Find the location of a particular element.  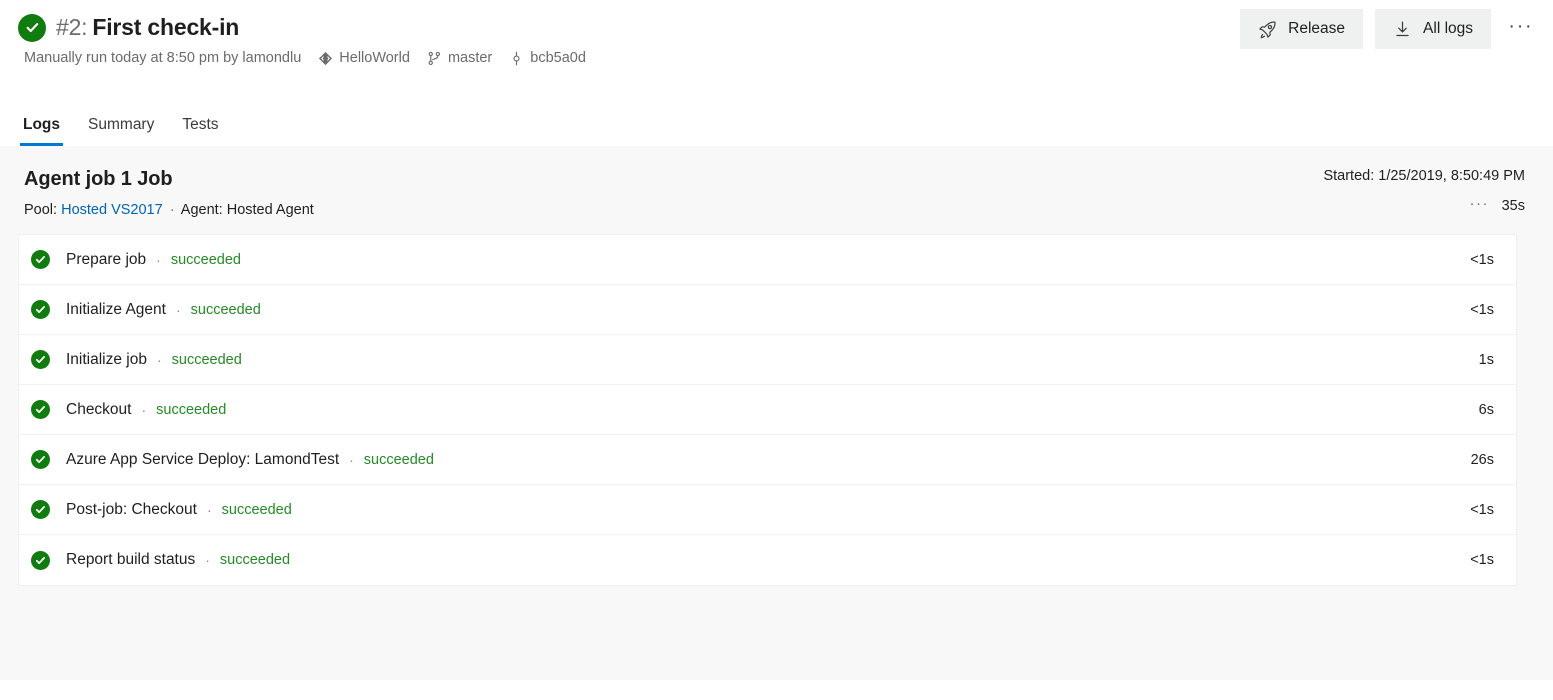

job-duration-row: ··· 35s is located at coordinates (1424, 205).